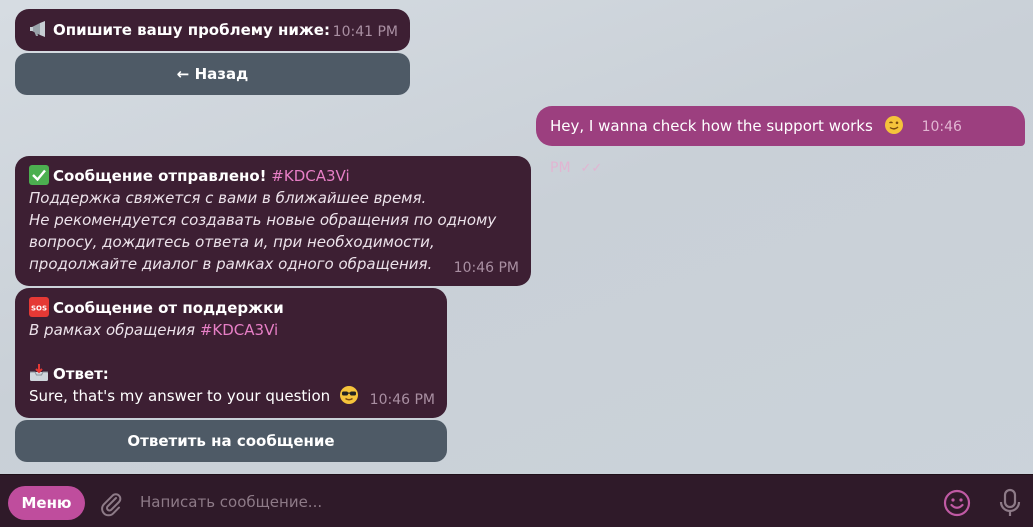 Image resolution: width=1033 pixels, height=527 pixels. I want to click on svg-text: SOS, so click(39, 309).